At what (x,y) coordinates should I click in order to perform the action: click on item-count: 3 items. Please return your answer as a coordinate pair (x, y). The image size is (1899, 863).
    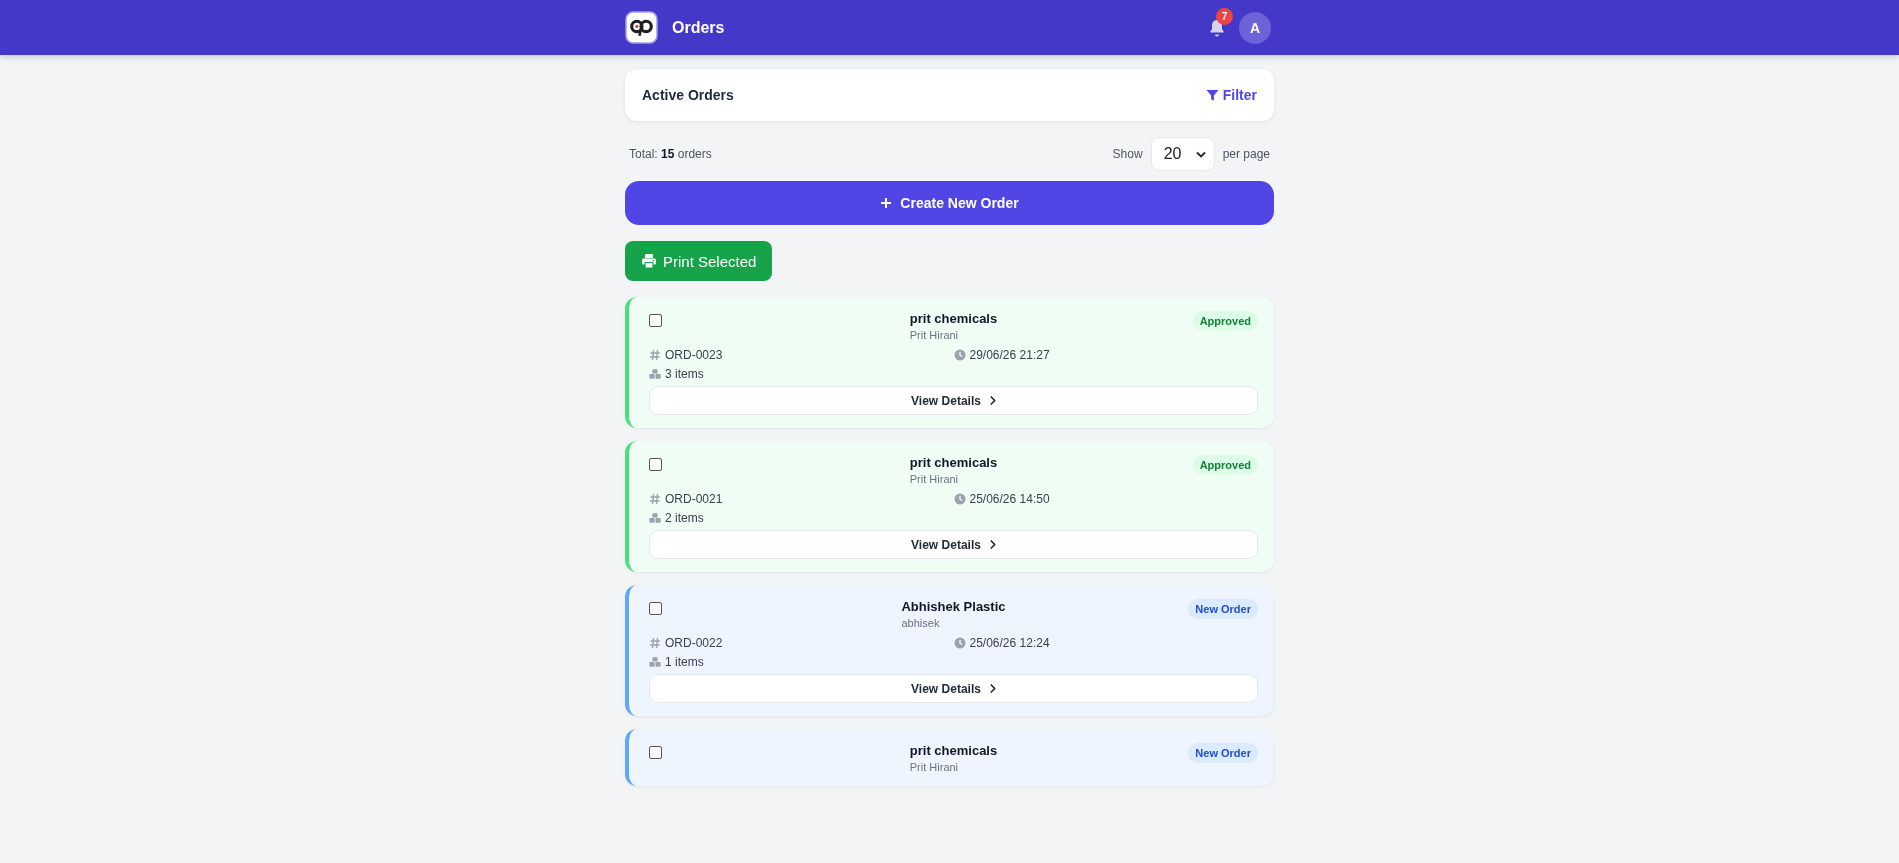
    Looking at the image, I should click on (684, 374).